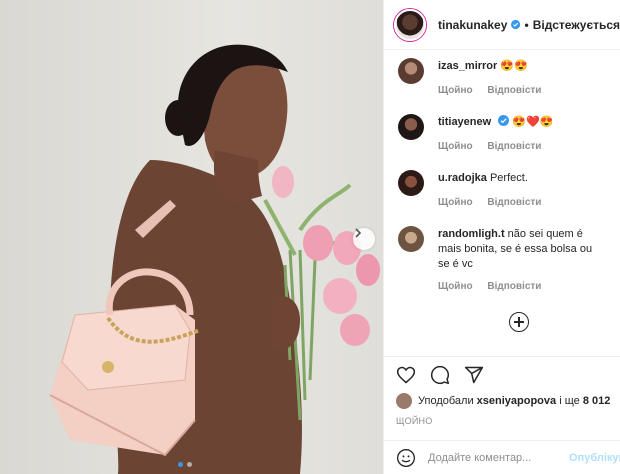 This screenshot has width=620, height=474. Describe the element at coordinates (508, 178) in the screenshot. I see `comment-text: Perfect.` at that location.